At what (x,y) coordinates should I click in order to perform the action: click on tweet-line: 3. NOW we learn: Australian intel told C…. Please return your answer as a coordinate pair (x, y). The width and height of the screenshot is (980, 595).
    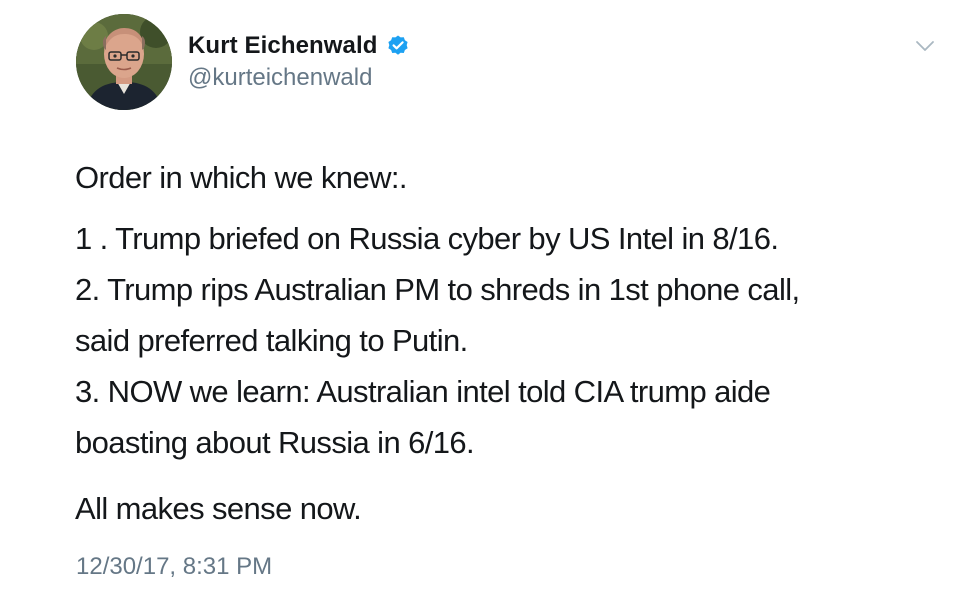
    Looking at the image, I should click on (423, 391).